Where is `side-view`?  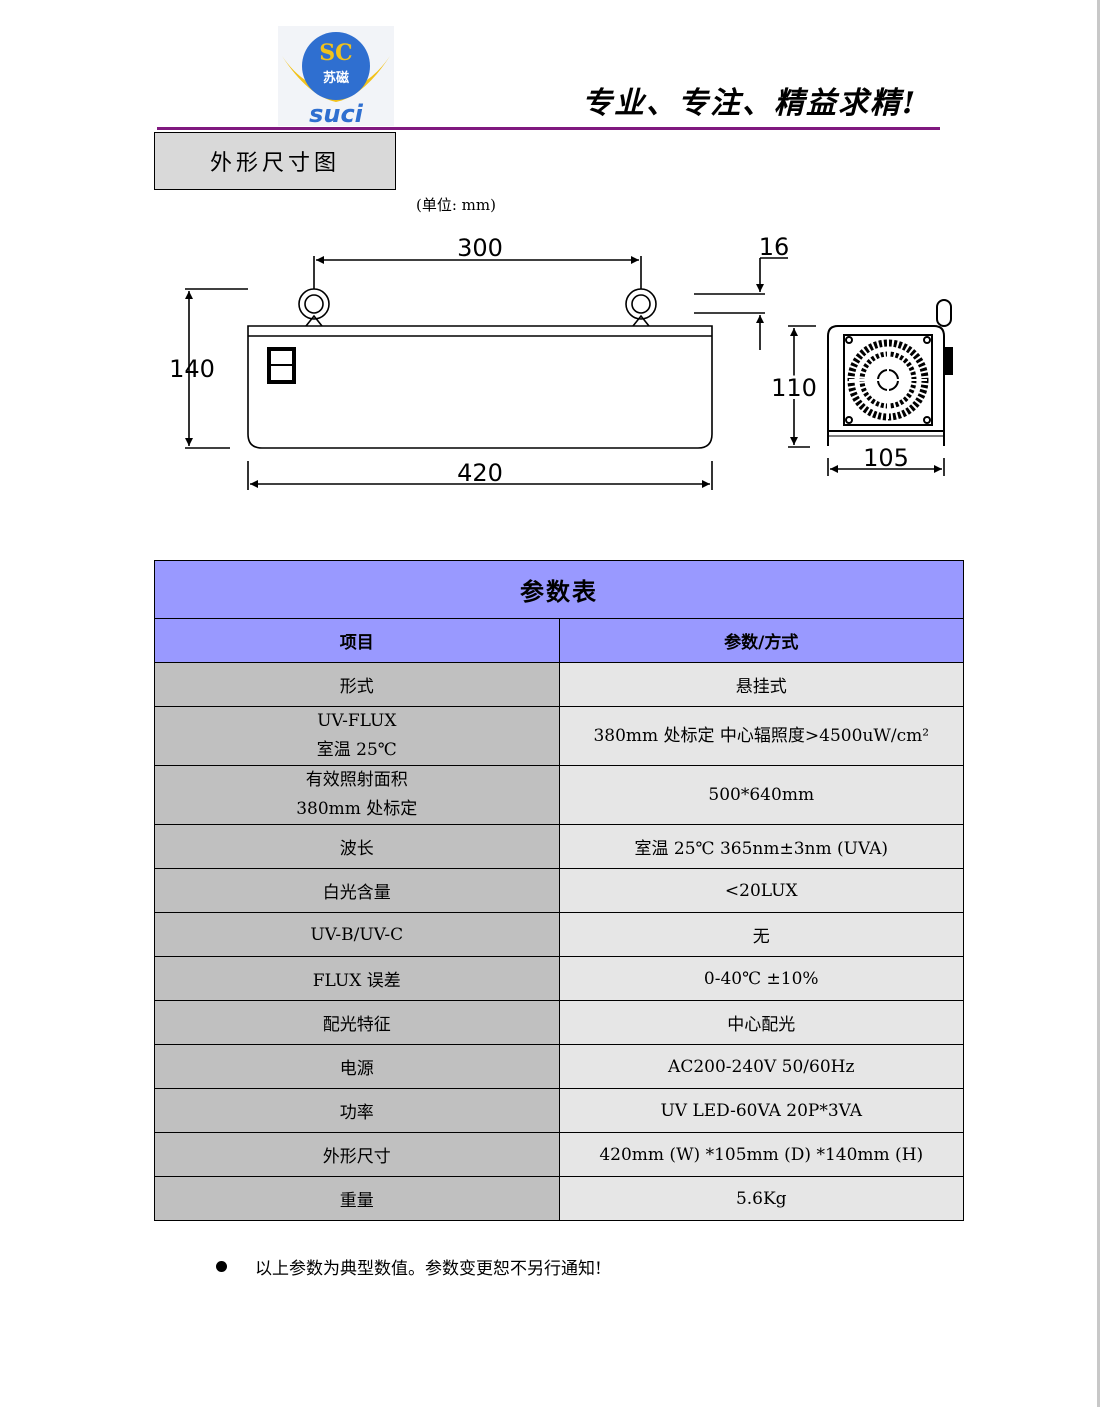 side-view is located at coordinates (890, 372).